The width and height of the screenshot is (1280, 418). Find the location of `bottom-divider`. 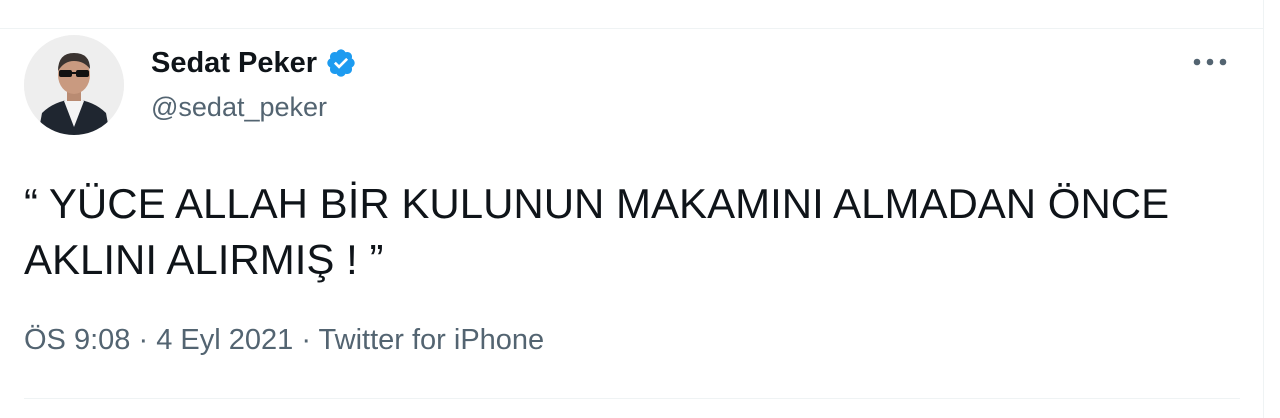

bottom-divider is located at coordinates (632, 398).